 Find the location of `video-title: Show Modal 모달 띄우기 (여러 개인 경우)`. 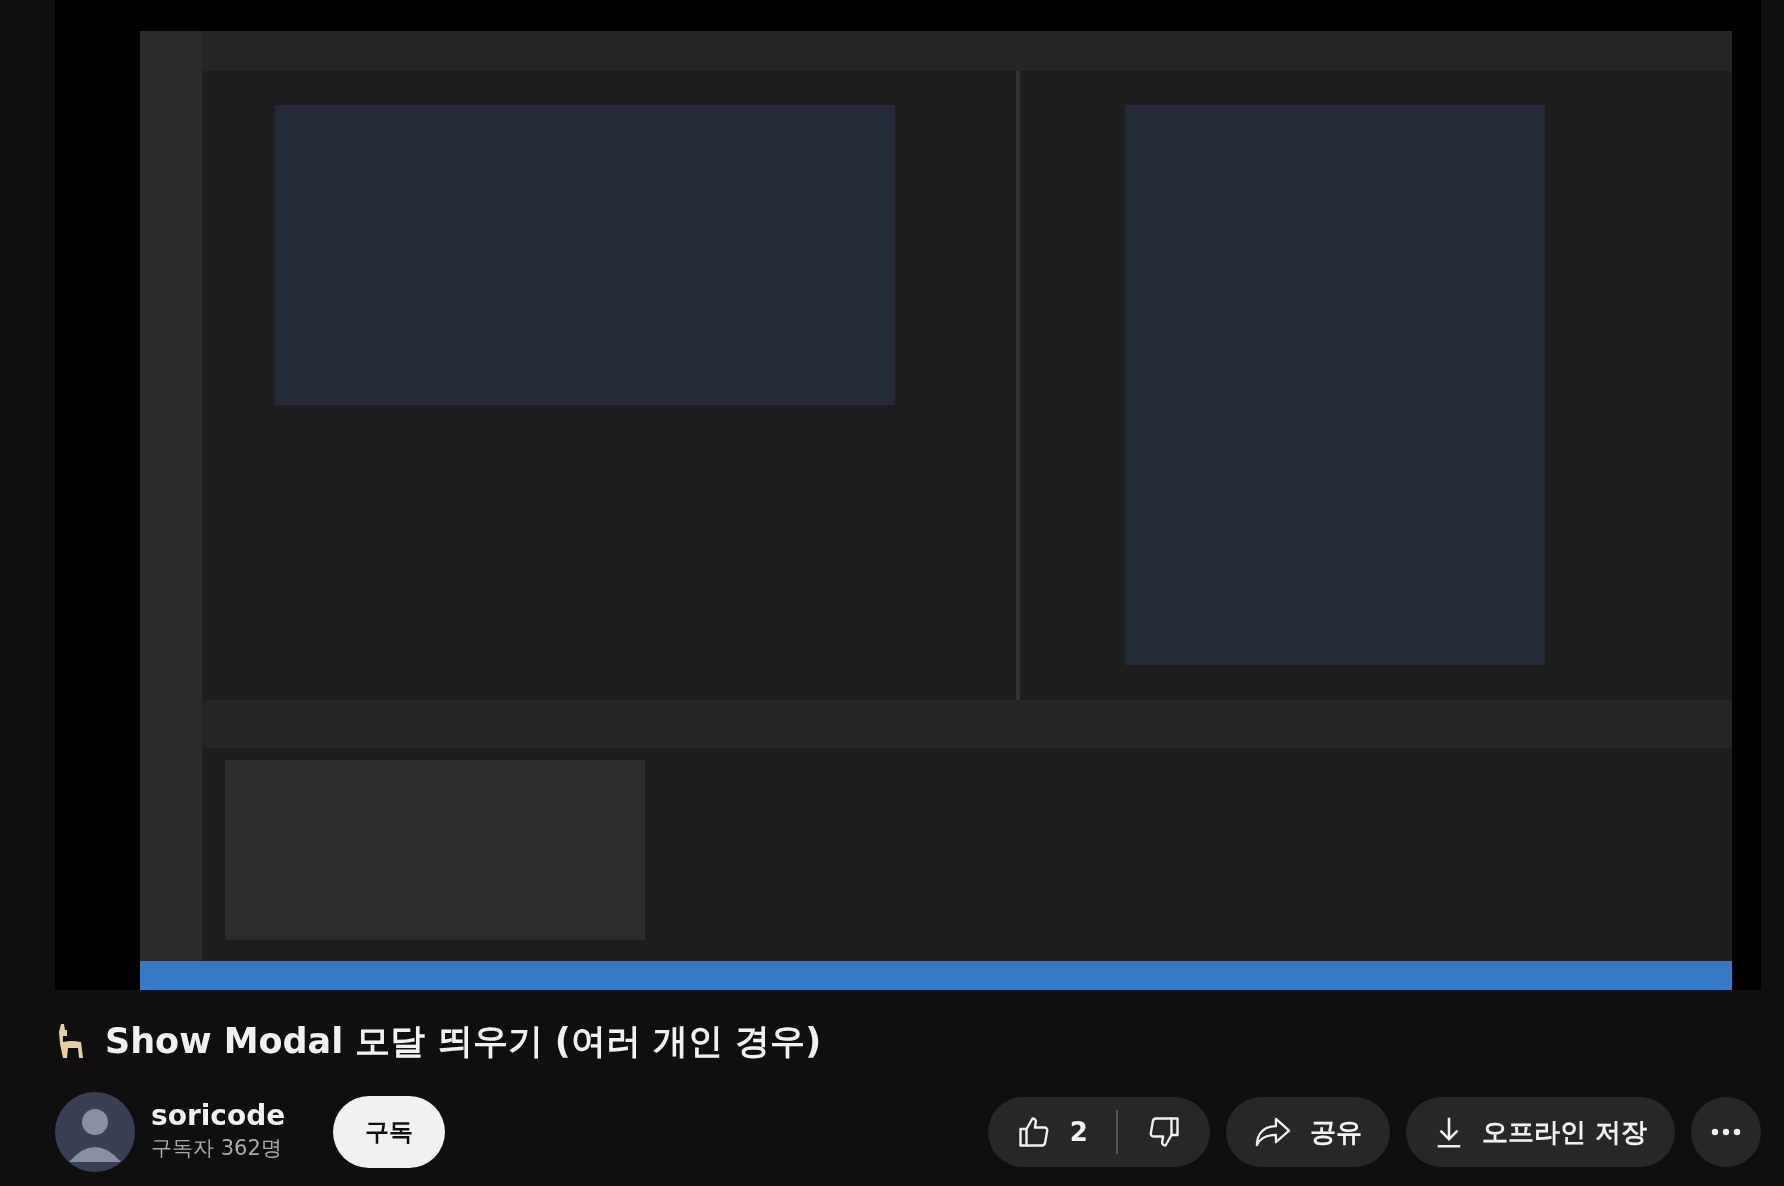

video-title: Show Modal 모달 띄우기 (여러 개인 경우) is located at coordinates (463, 1041).